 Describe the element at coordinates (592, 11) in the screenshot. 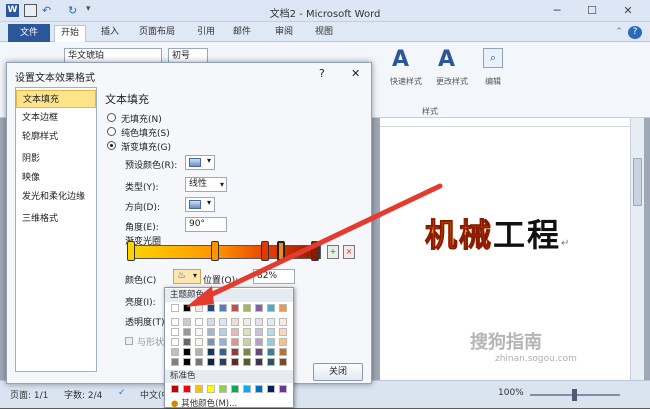

I see `restore-button: ☐` at that location.